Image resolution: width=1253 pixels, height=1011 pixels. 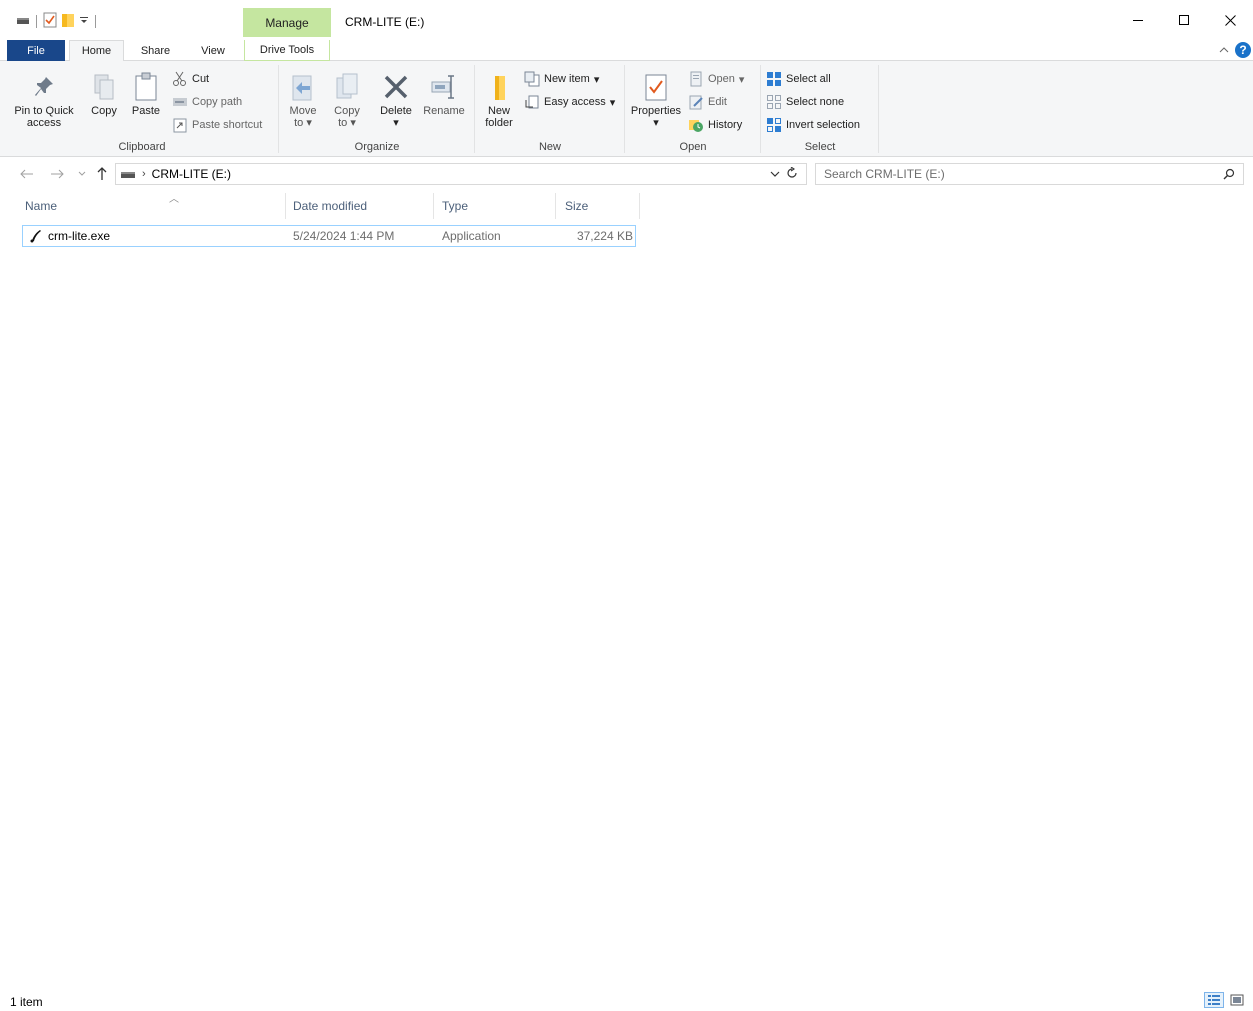 I want to click on collapse-ribbon-chevron-icon, so click(x=1224, y=50).